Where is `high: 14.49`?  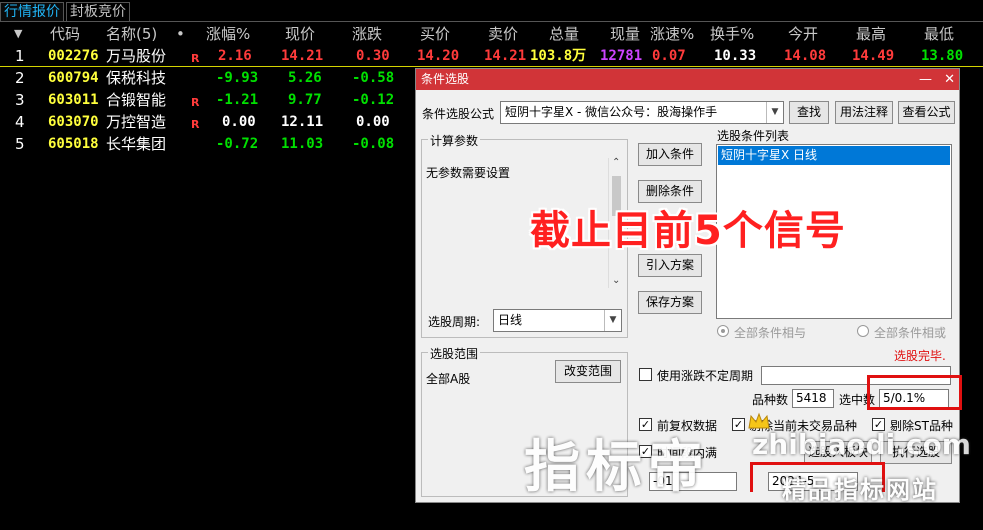
high: 14.49 is located at coordinates (873, 56).